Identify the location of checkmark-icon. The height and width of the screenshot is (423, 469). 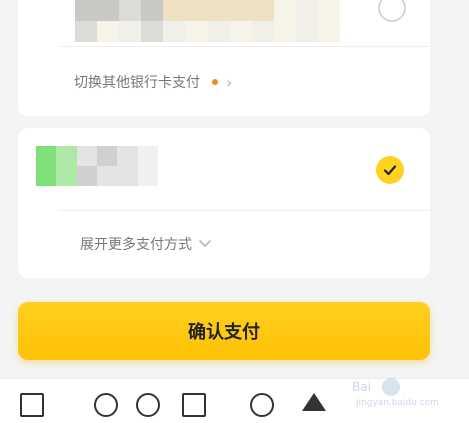
(390, 170).